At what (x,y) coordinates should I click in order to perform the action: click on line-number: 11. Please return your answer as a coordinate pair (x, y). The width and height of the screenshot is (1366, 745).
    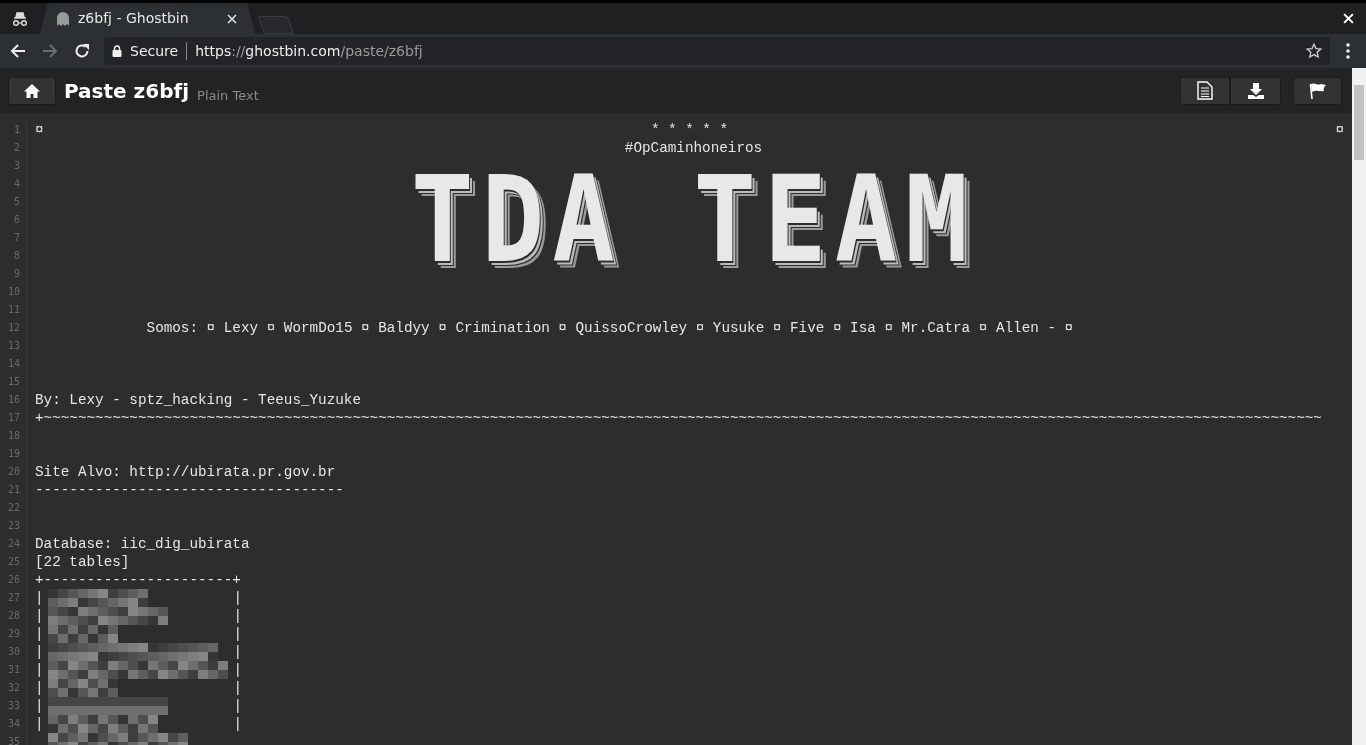
    Looking at the image, I should click on (13, 310).